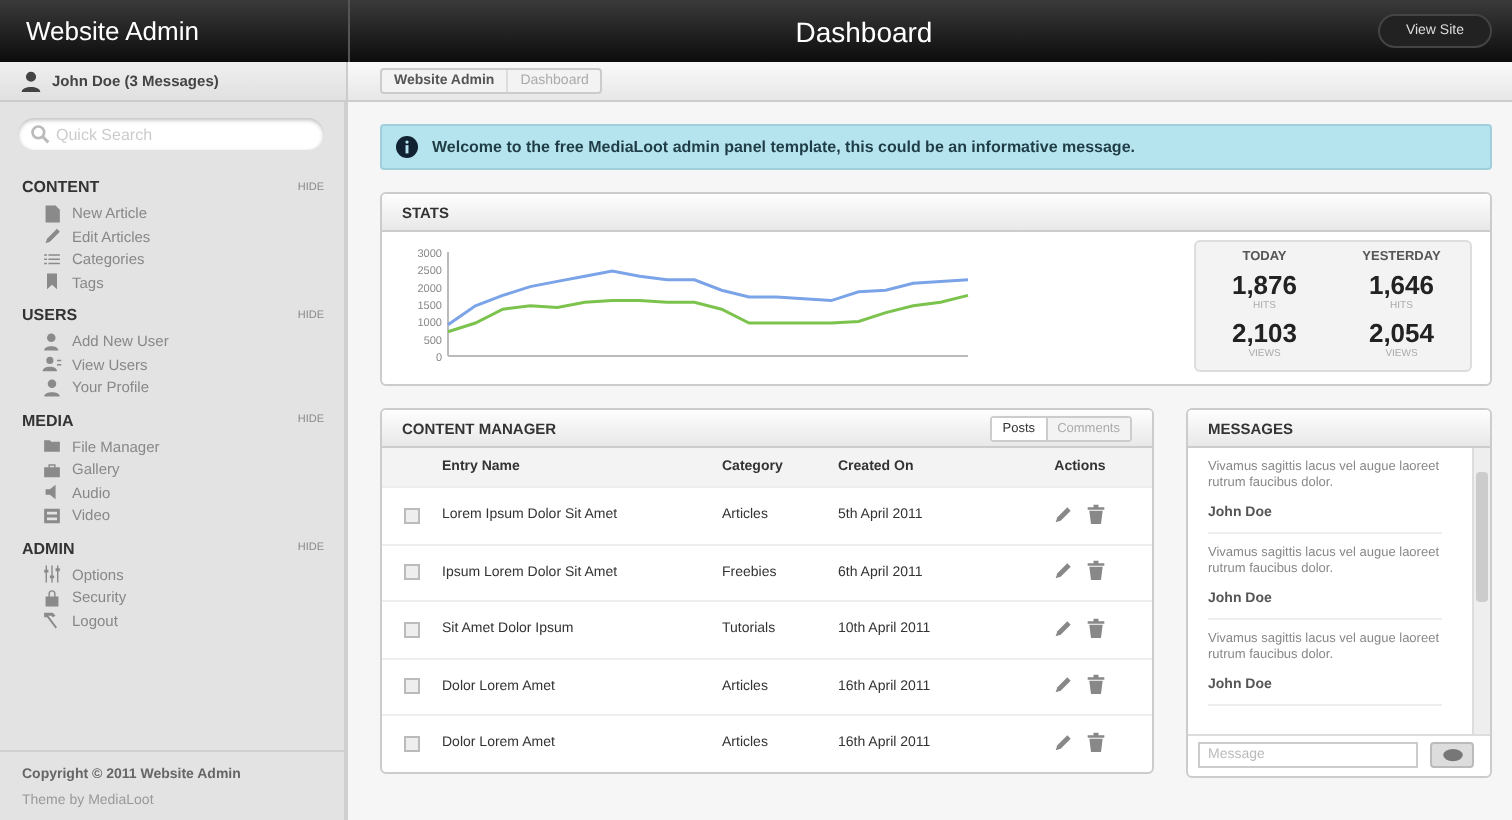 Image resolution: width=1512 pixels, height=820 pixels. I want to click on users-icon, so click(52, 364).